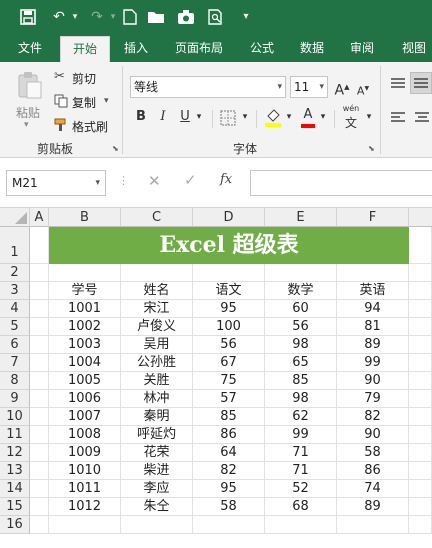 Image resolution: width=432 pixels, height=548 pixels. I want to click on table-cell: 林冲, so click(157, 399).